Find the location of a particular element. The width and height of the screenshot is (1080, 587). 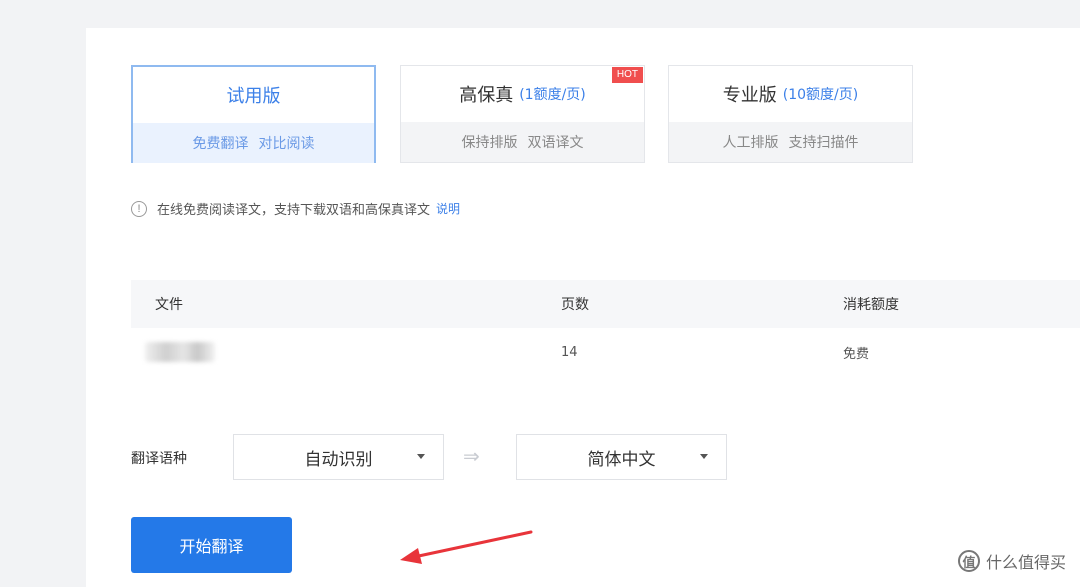

plan-feature: 双语译文 is located at coordinates (555, 143).